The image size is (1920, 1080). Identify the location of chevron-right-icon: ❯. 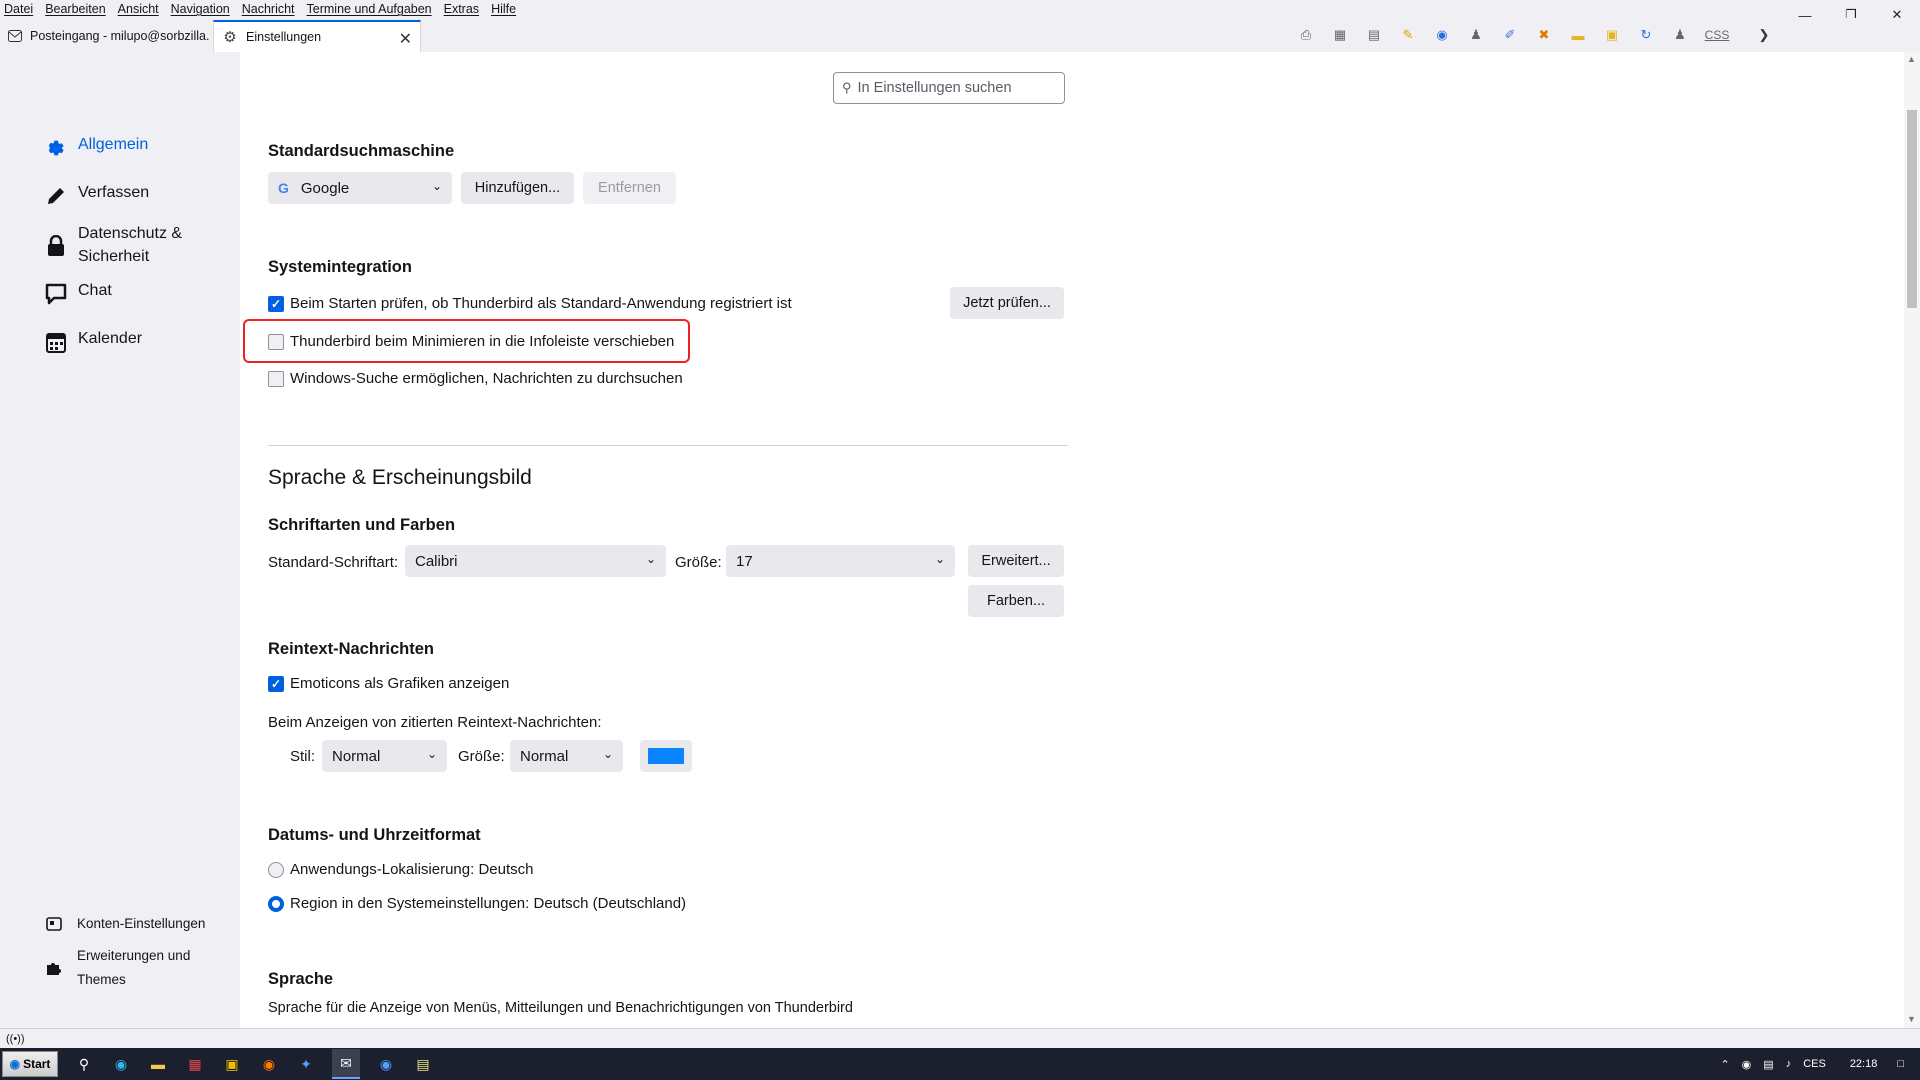
(1764, 35).